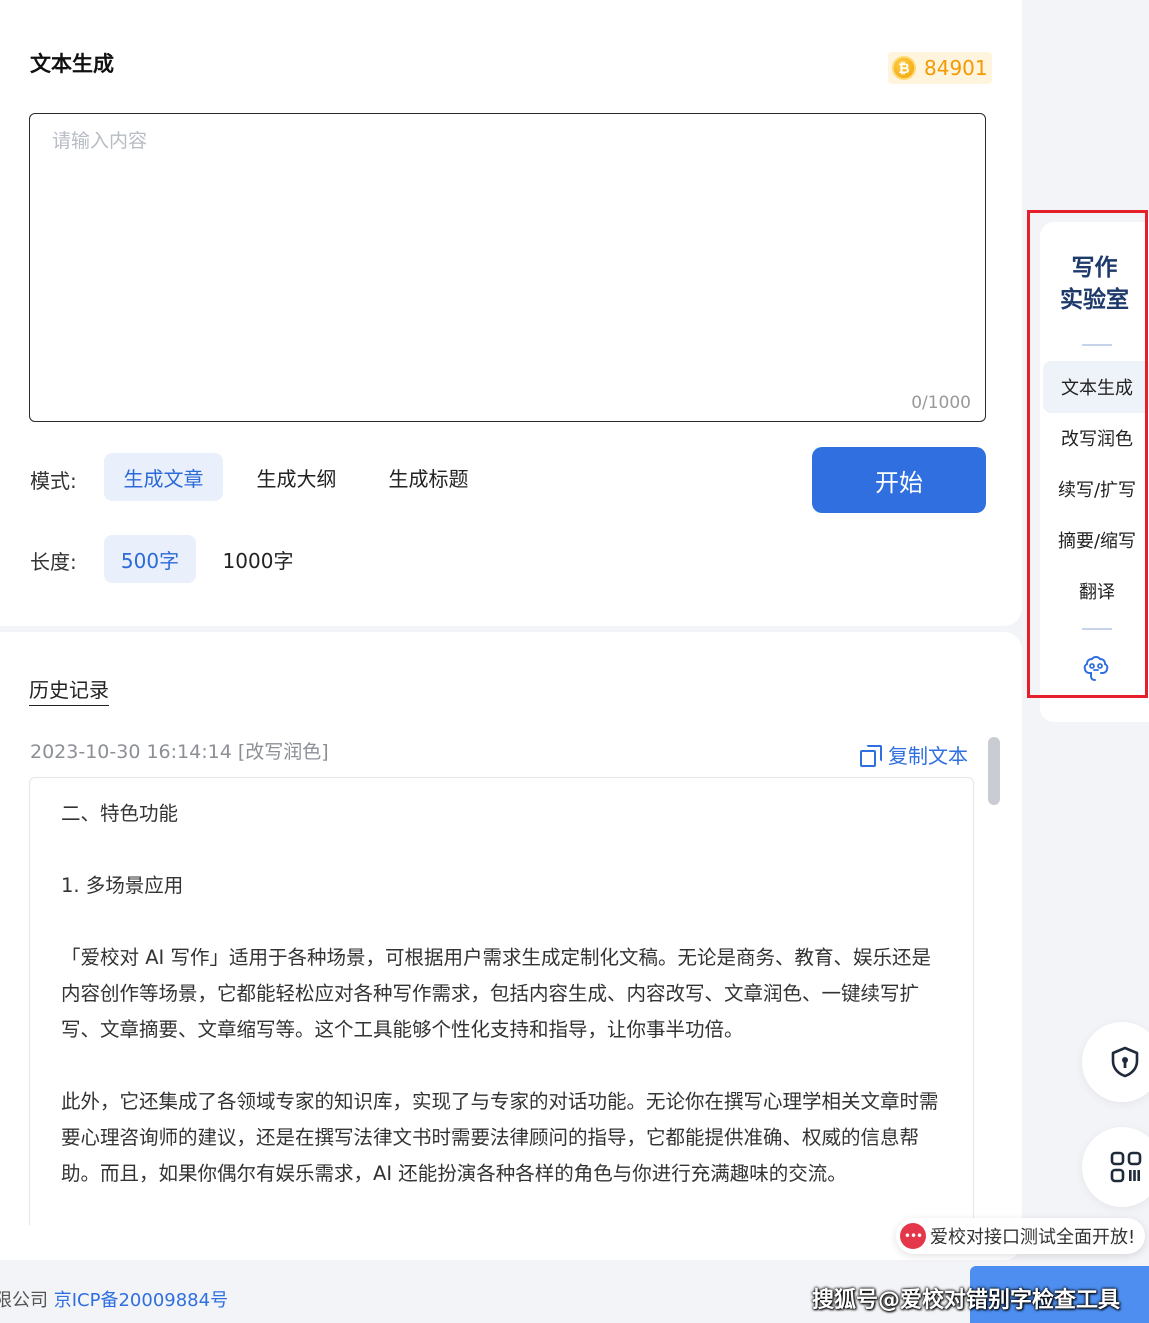  What do you see at coordinates (141, 1300) in the screenshot?
I see `icp-link: 京ICP备20009884号` at bounding box center [141, 1300].